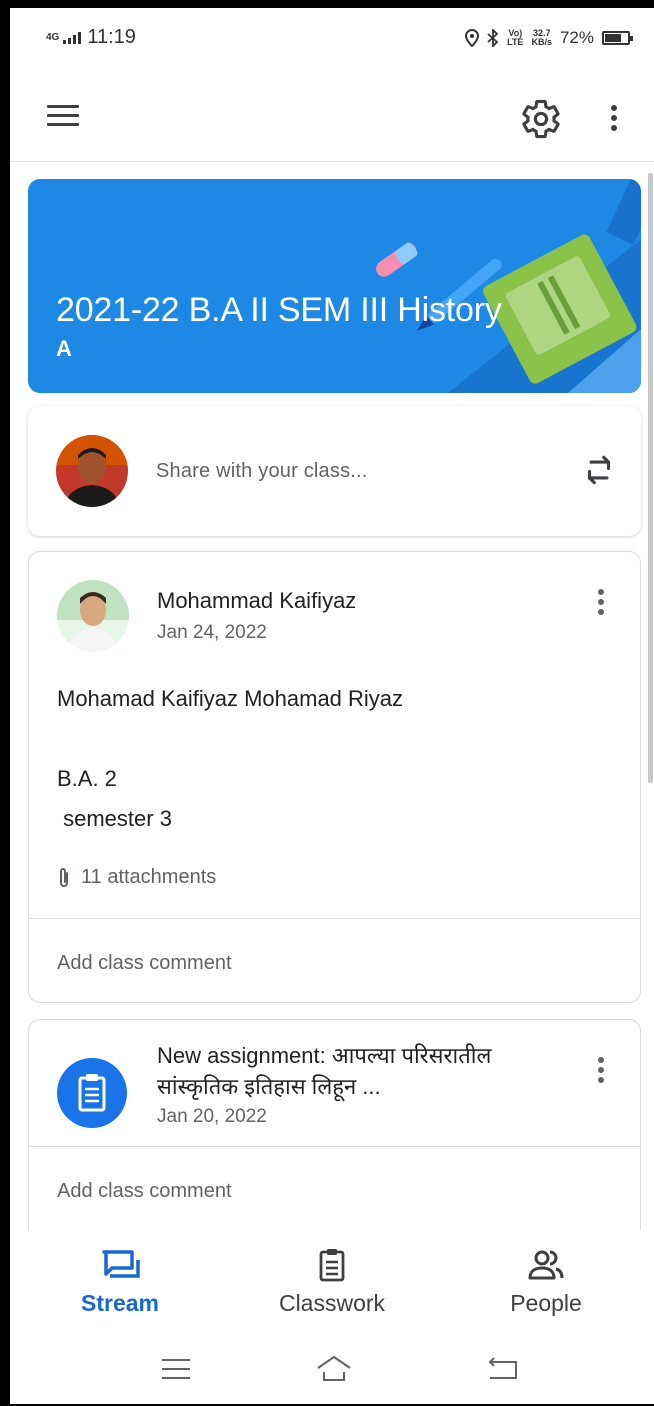 Image resolution: width=654 pixels, height=1406 pixels. I want to click on status-bar: 4G 11:19 Vo) LTE 32.7 KB/s 72%, so click(332, 39).